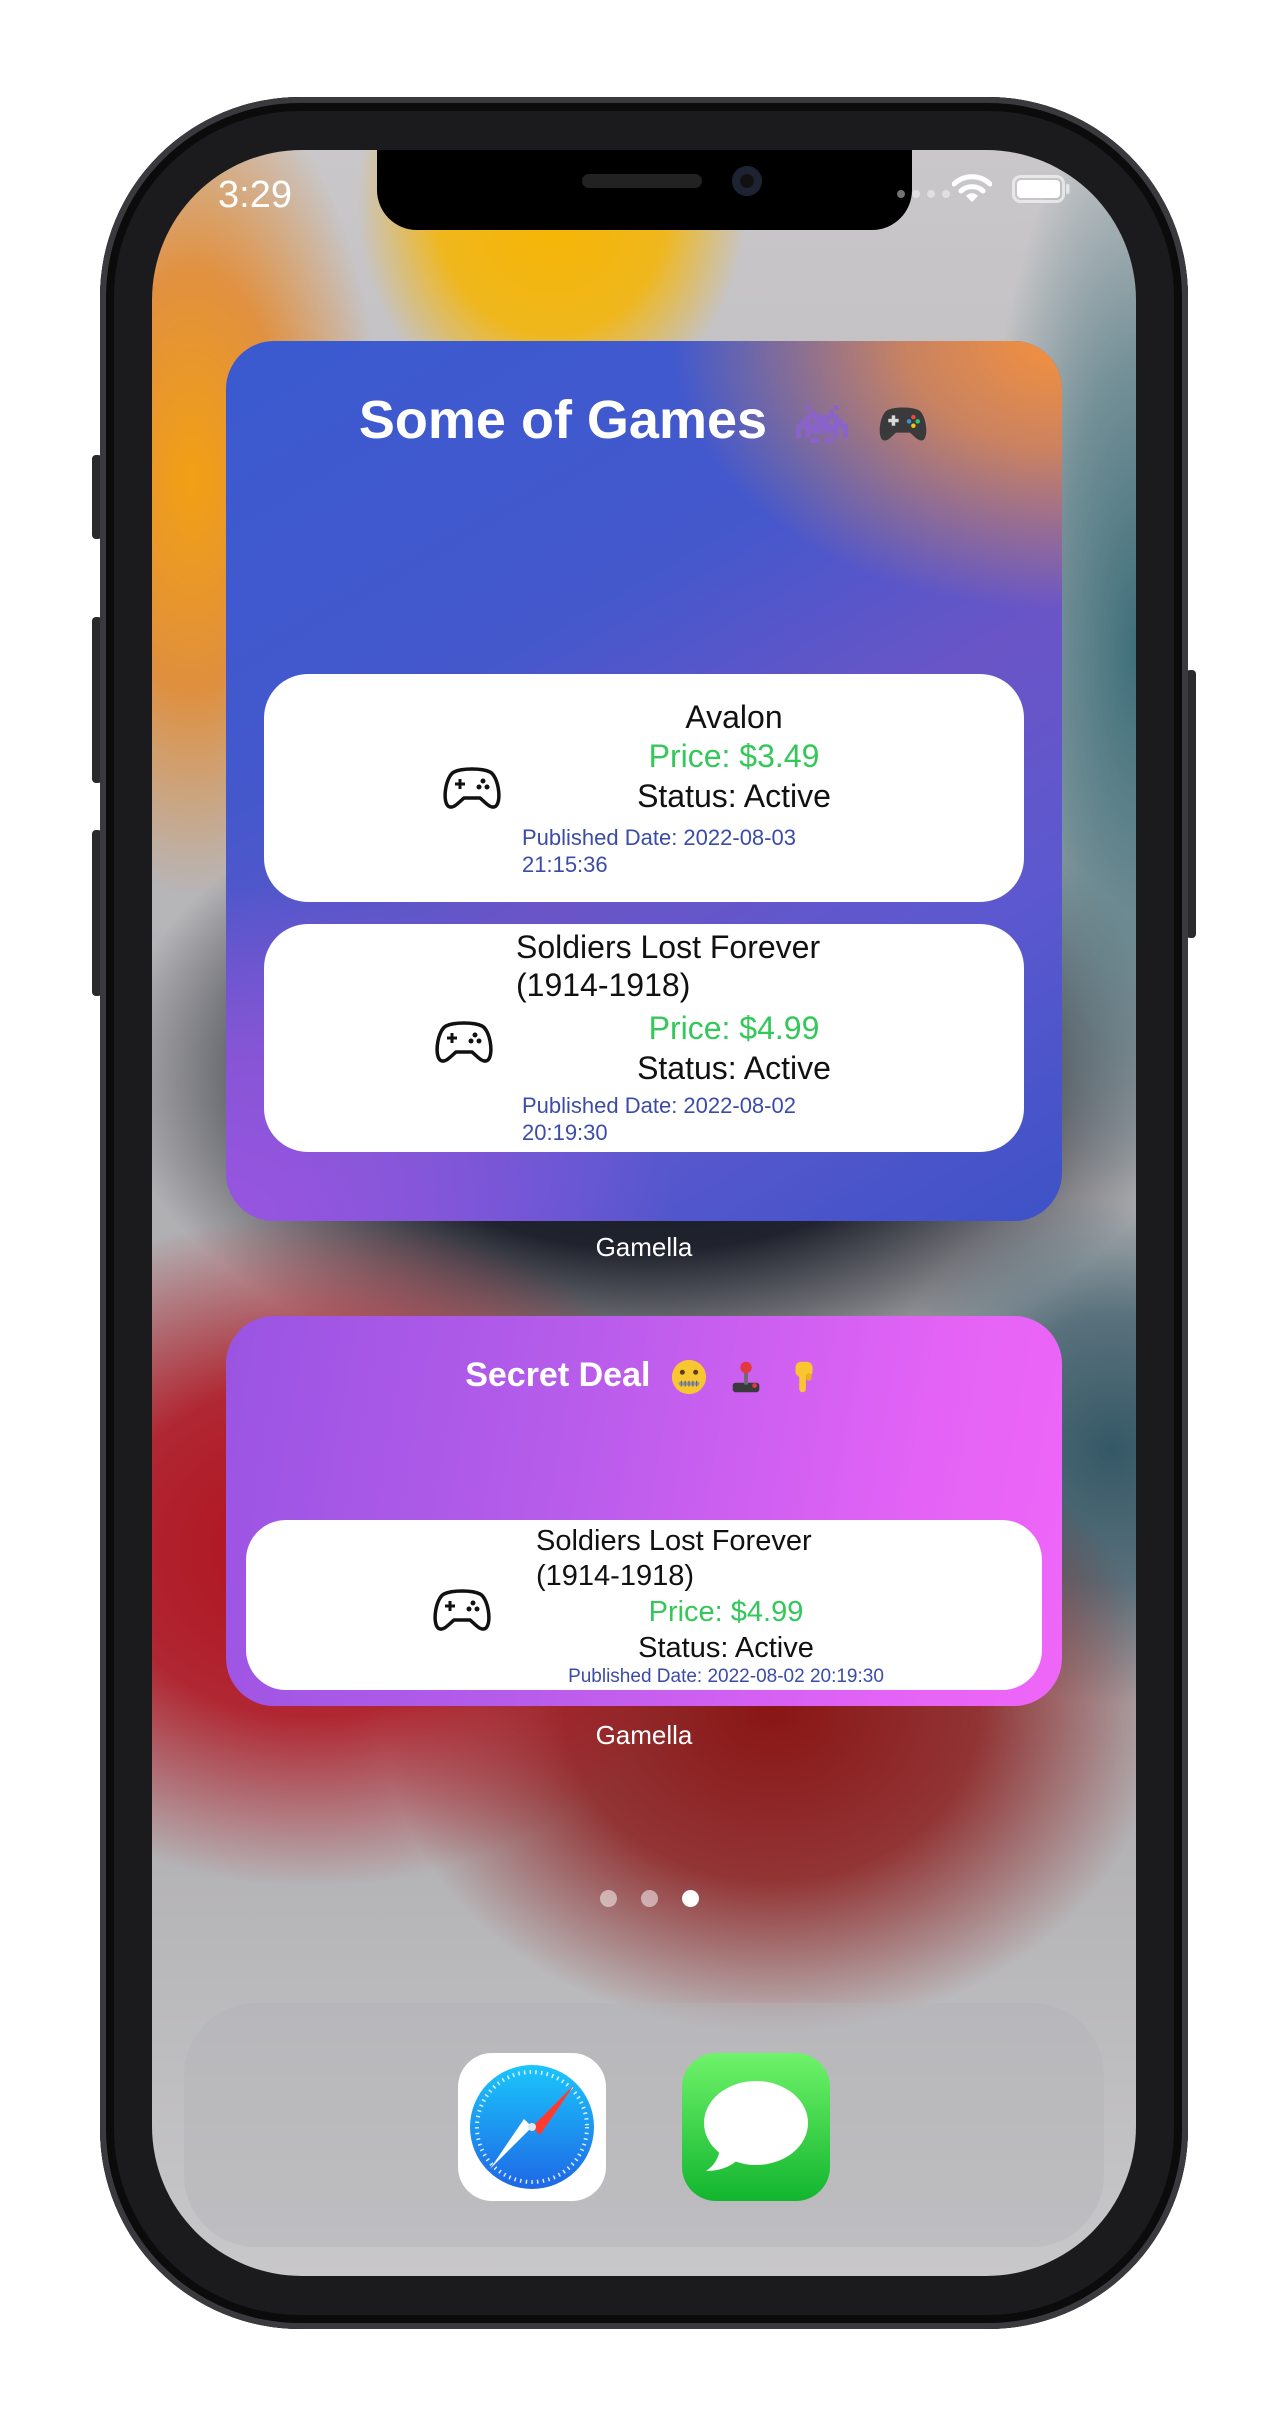 The width and height of the screenshot is (1284, 2423). I want to click on safari-app, so click(532, 2127).